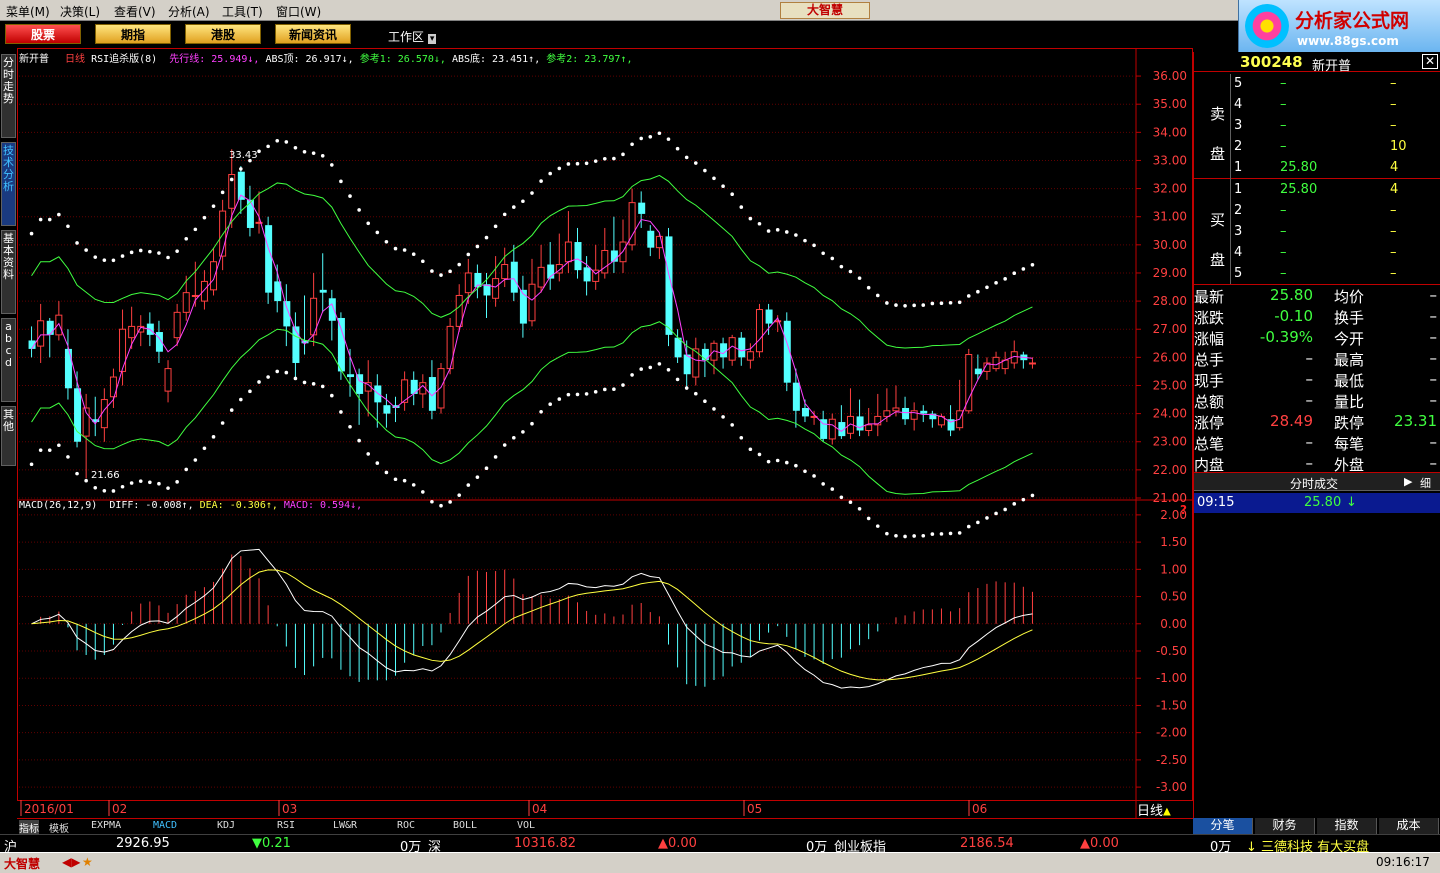  I want to click on arrows-icon: ◀▶, so click(71, 862).